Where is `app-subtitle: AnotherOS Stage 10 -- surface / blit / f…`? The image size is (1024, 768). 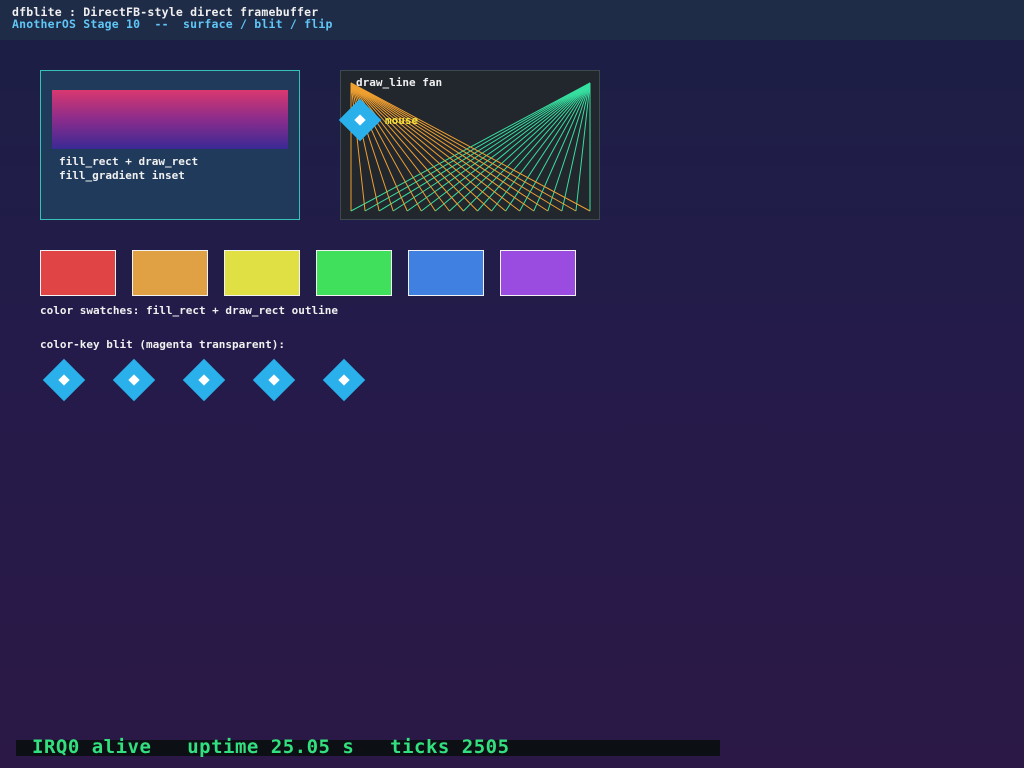
app-subtitle: AnotherOS Stage 10 -- surface / blit / f… is located at coordinates (172, 24).